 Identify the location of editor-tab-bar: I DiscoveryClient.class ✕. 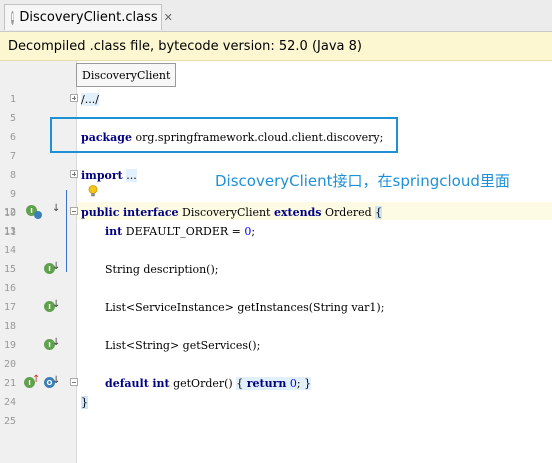
(276, 16).